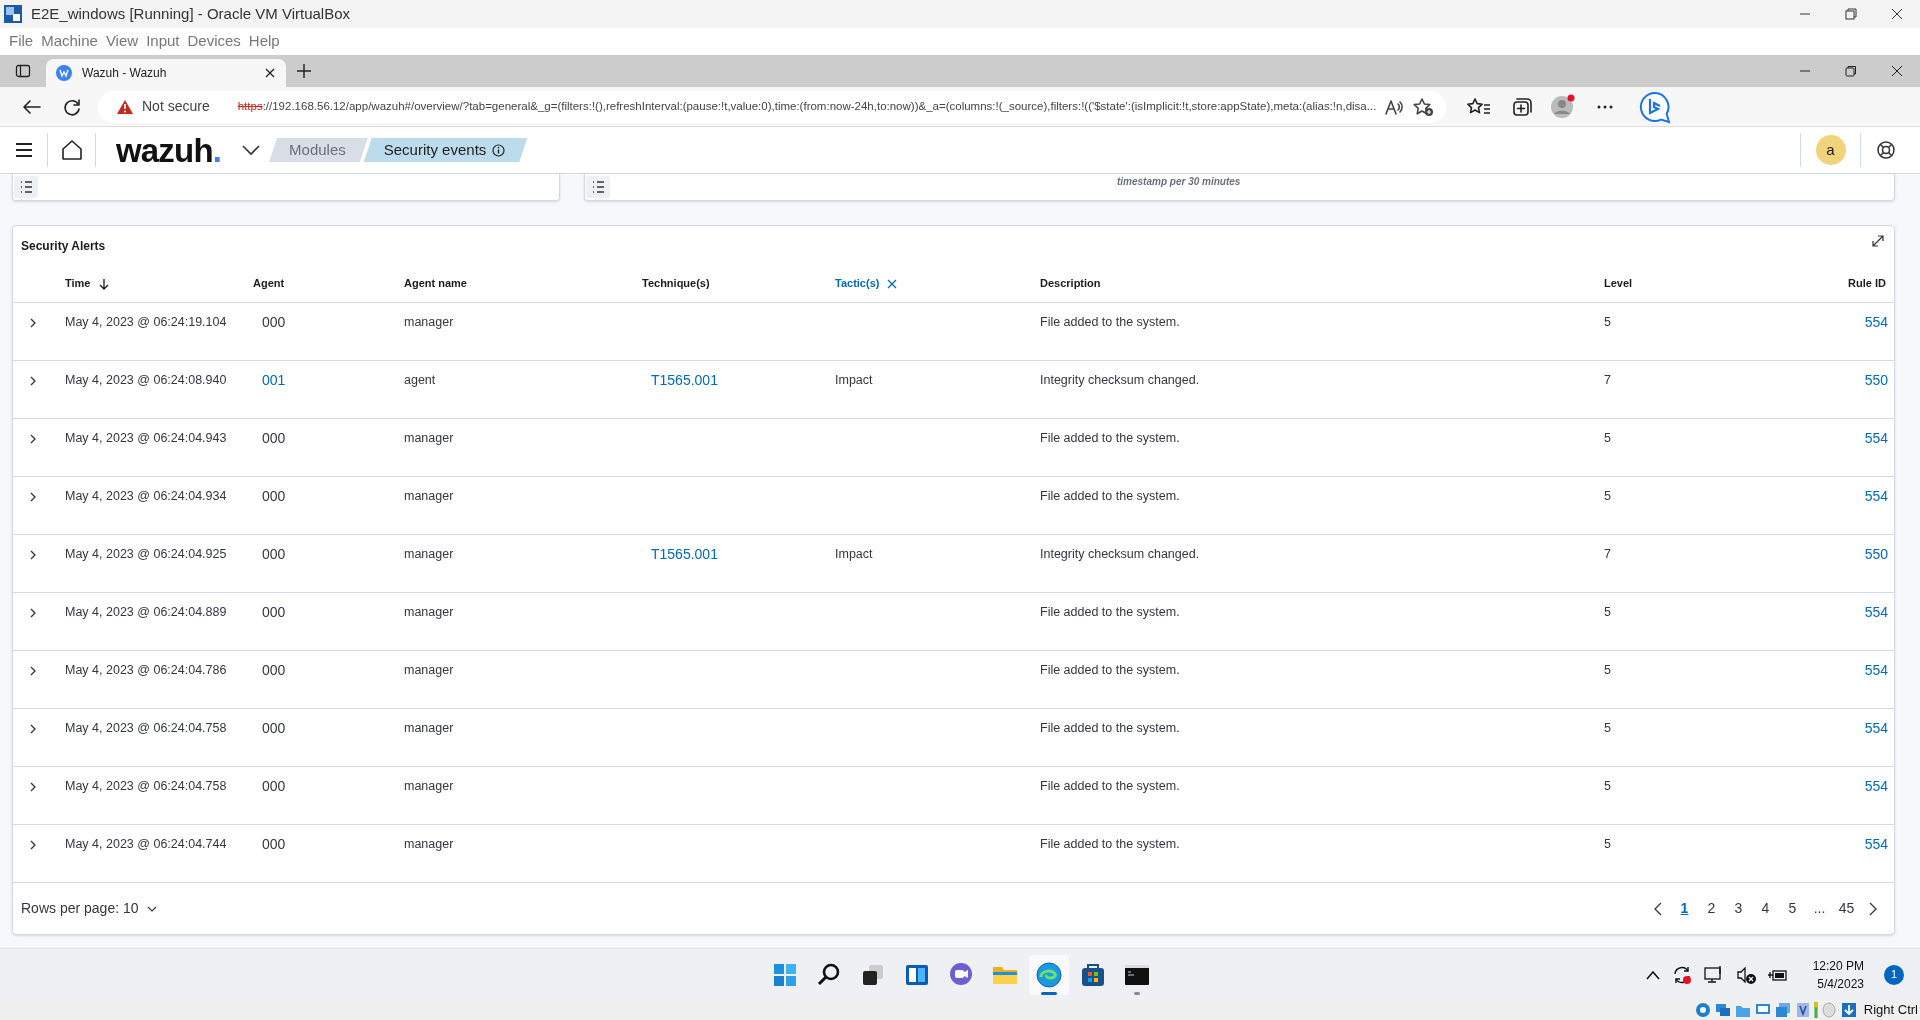 This screenshot has height=1020, width=1920. I want to click on rows-per-page-button: Rows per page: 10, so click(89, 908).